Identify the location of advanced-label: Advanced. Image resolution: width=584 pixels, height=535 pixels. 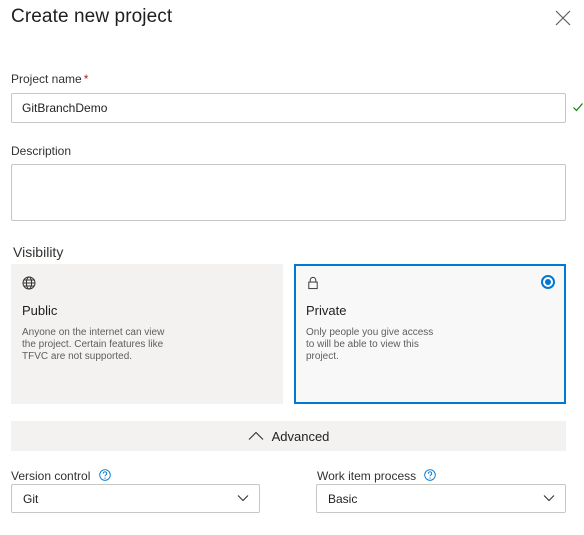
(300, 436).